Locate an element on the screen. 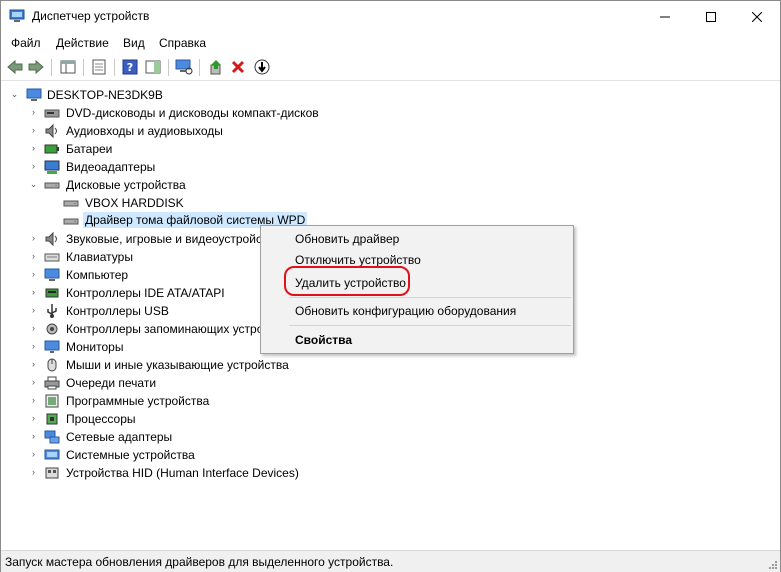 This screenshot has height=572, width=781. update-driver-button is located at coordinates (216, 67).